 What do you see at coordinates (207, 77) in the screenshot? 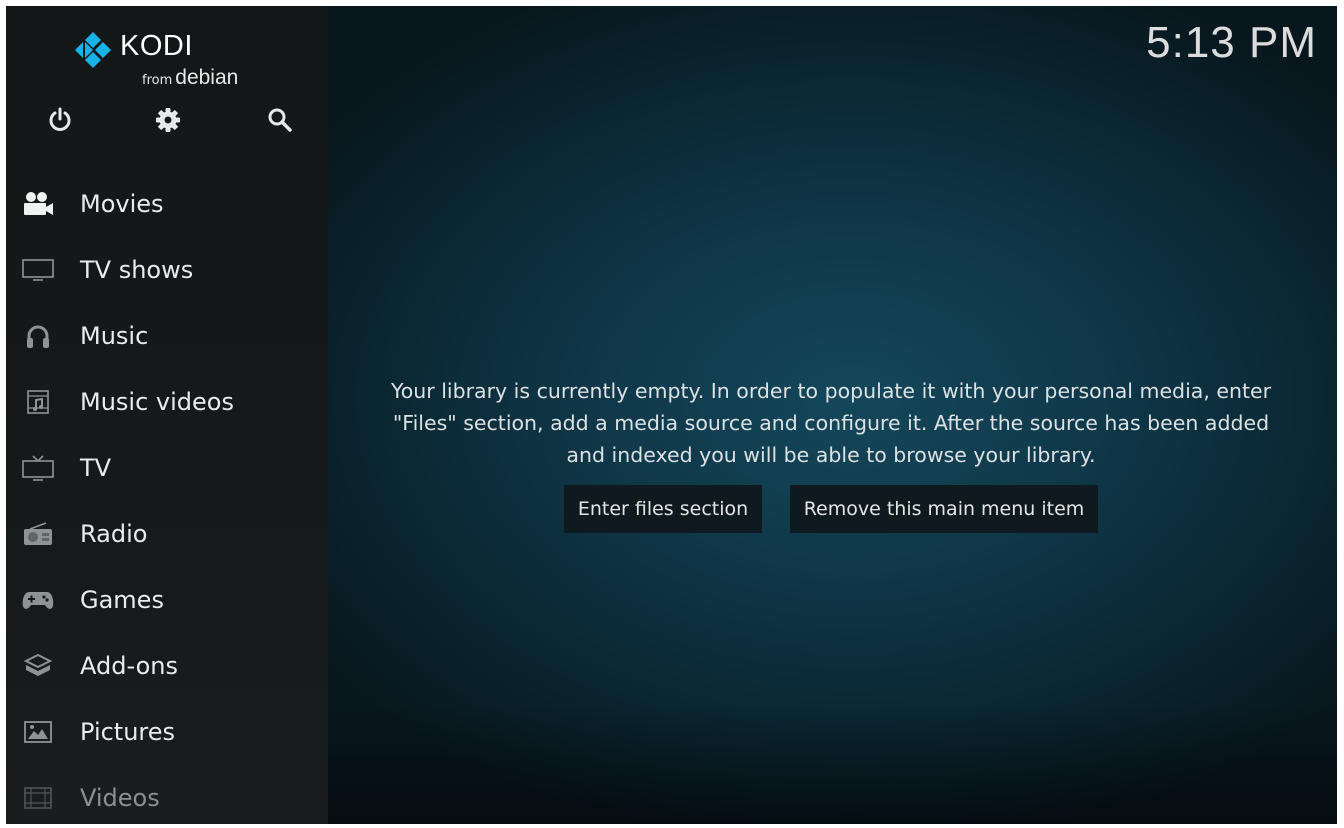
I see `logo-distro: debian` at bounding box center [207, 77].